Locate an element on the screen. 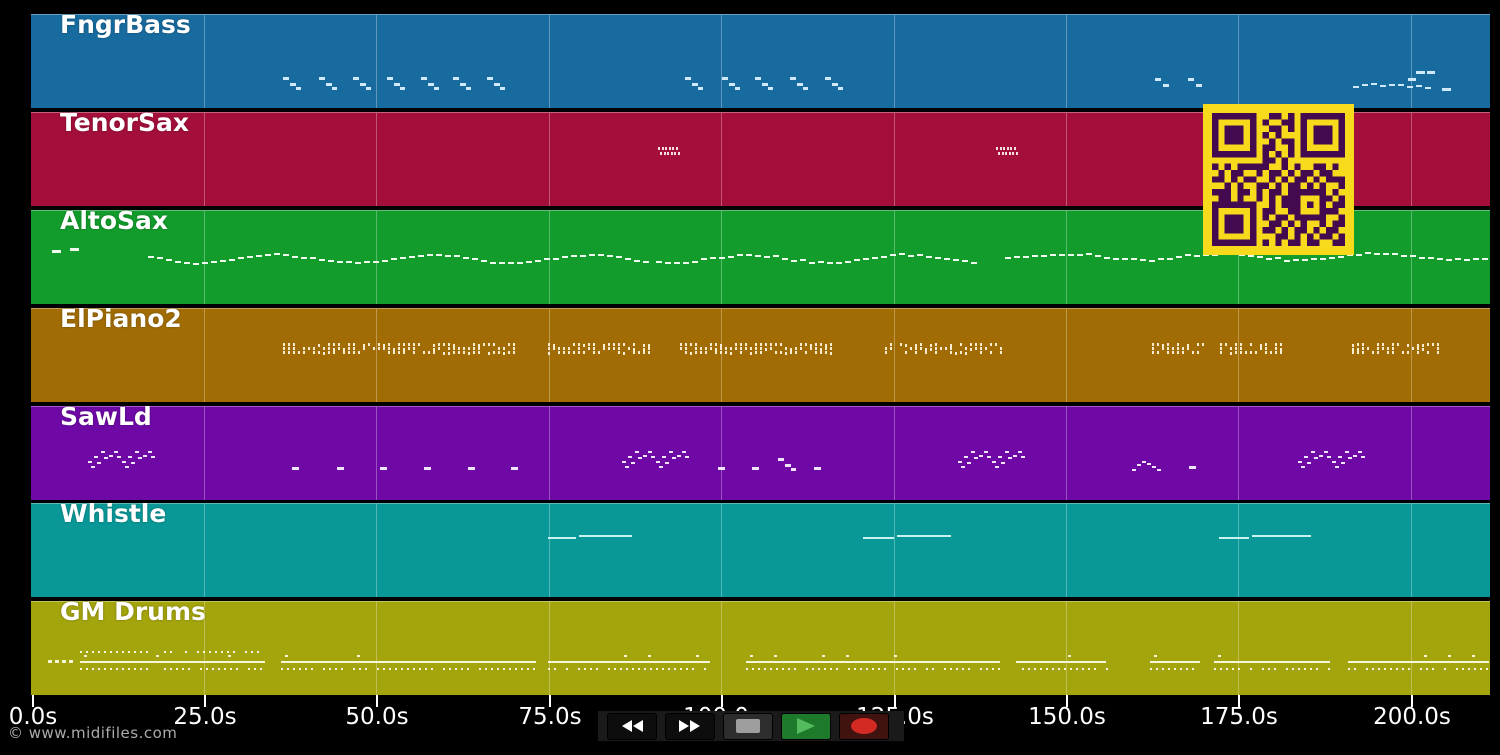  rewind-icon is located at coordinates (632, 726).